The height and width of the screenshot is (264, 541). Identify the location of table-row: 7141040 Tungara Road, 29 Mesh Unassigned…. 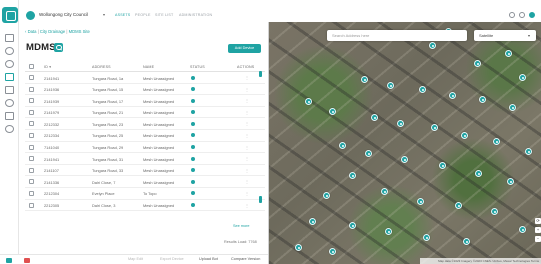
(145, 148).